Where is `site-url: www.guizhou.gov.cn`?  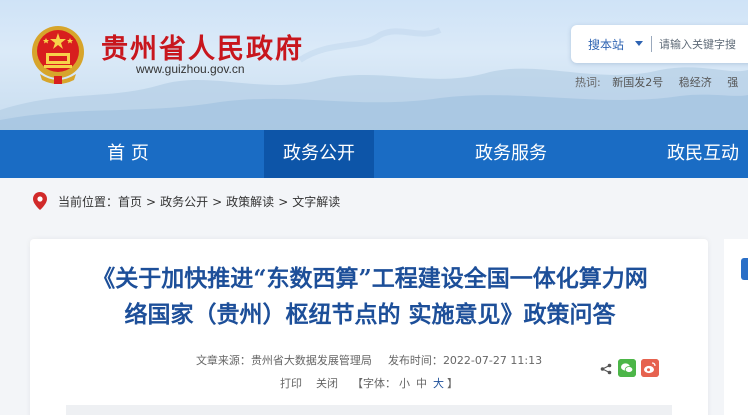 site-url: www.guizhou.gov.cn is located at coordinates (190, 69).